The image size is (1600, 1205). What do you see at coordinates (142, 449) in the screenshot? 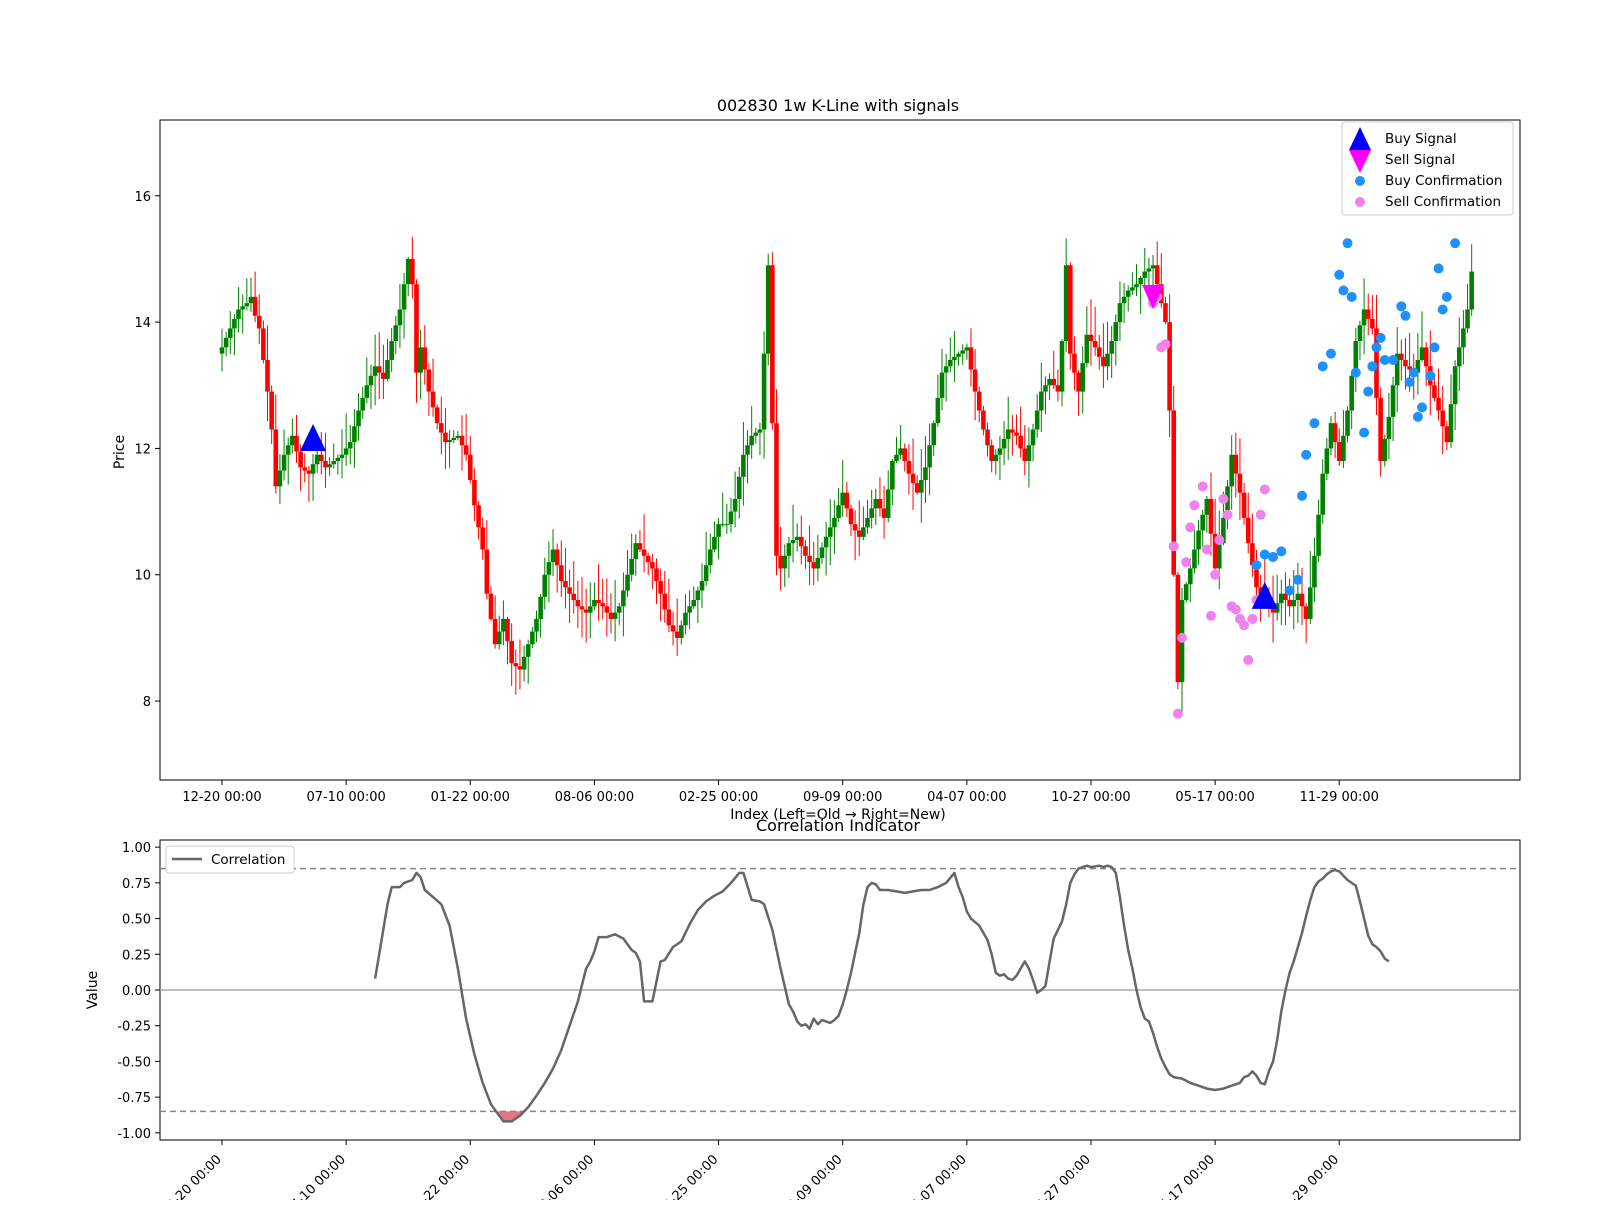
I see `y-tick-label: 12` at bounding box center [142, 449].